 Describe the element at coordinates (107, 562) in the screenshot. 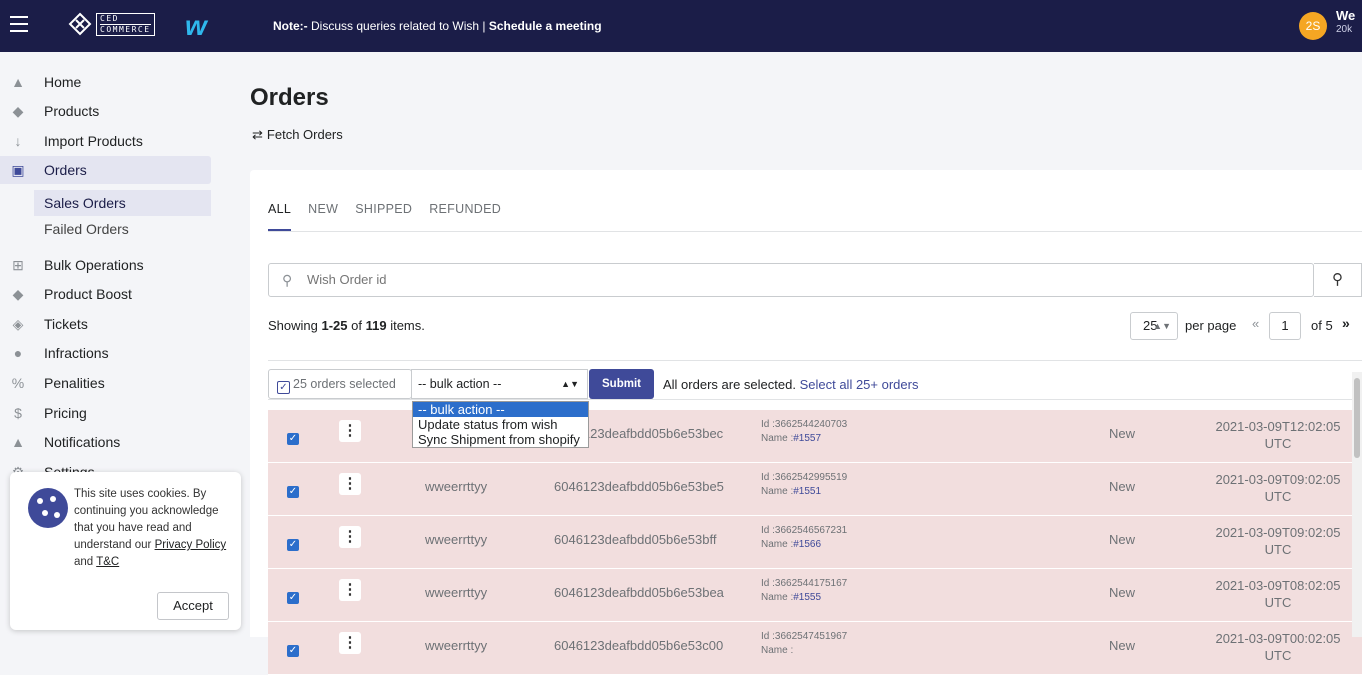

I see `tc-link: T&C` at that location.